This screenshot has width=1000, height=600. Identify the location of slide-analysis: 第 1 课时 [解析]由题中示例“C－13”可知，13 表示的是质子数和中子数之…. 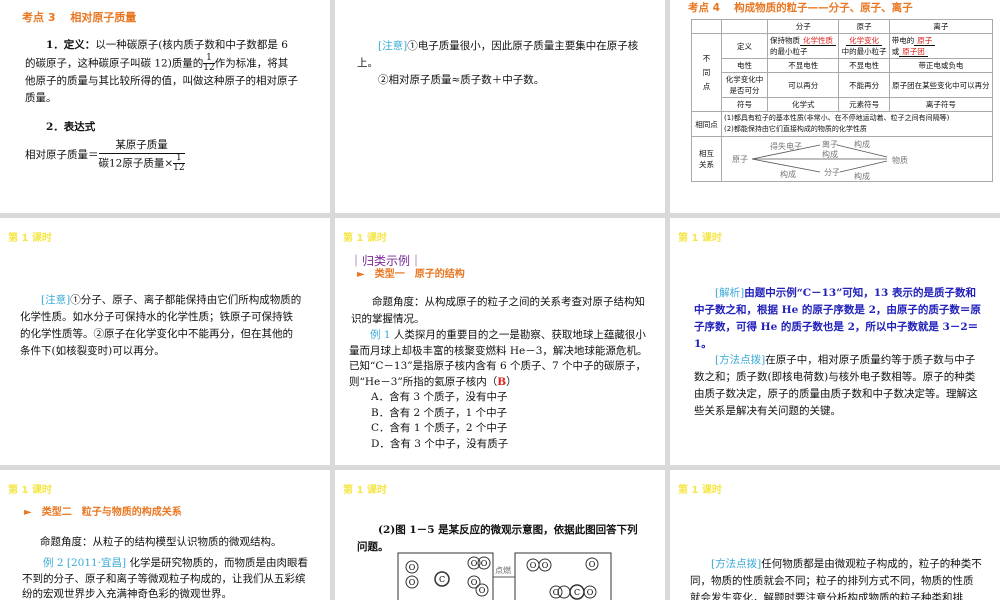
(835, 341).